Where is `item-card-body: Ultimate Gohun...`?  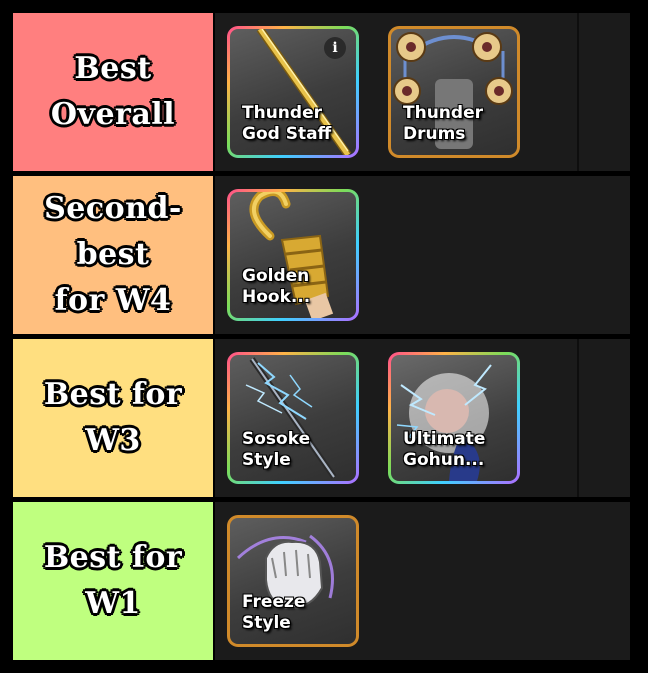 item-card-body: Ultimate Gohun... is located at coordinates (454, 418).